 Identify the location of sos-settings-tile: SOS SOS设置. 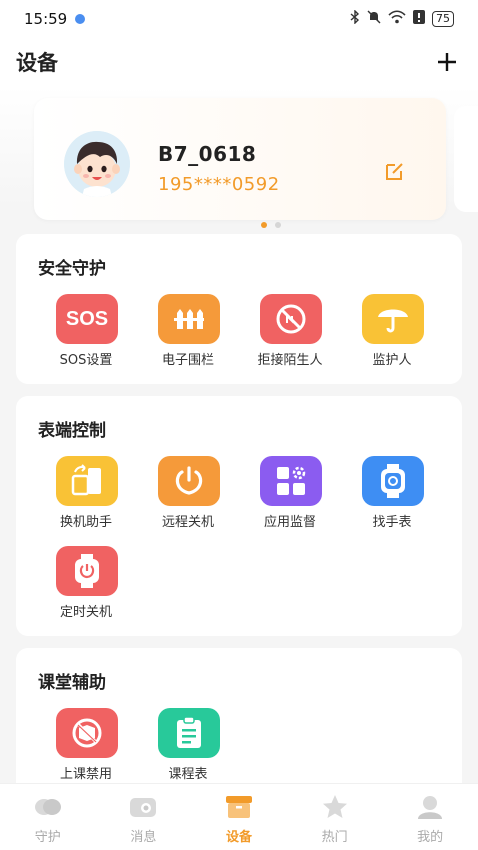
(86, 334).